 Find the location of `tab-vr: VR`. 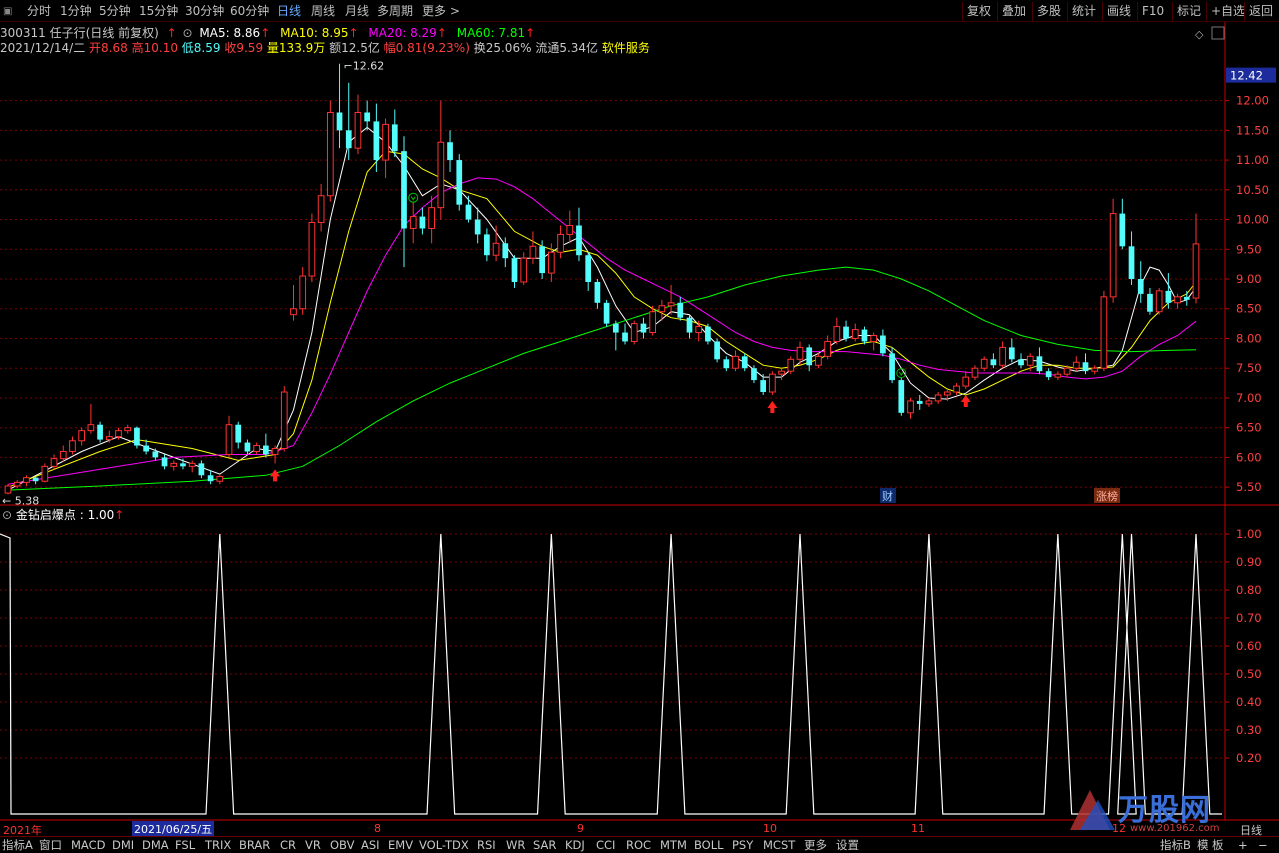

tab-vr: VR is located at coordinates (313, 845).